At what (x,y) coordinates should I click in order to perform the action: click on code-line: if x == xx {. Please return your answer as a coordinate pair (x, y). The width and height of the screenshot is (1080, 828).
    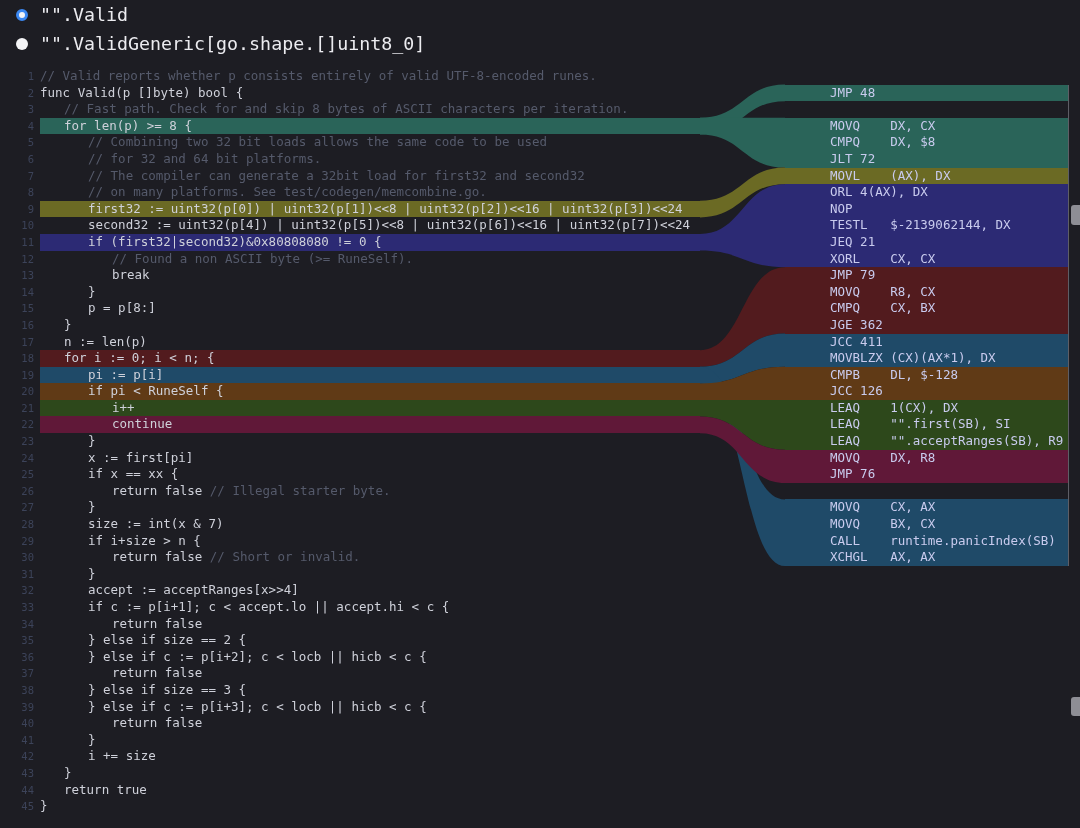
    Looking at the image, I should click on (133, 474).